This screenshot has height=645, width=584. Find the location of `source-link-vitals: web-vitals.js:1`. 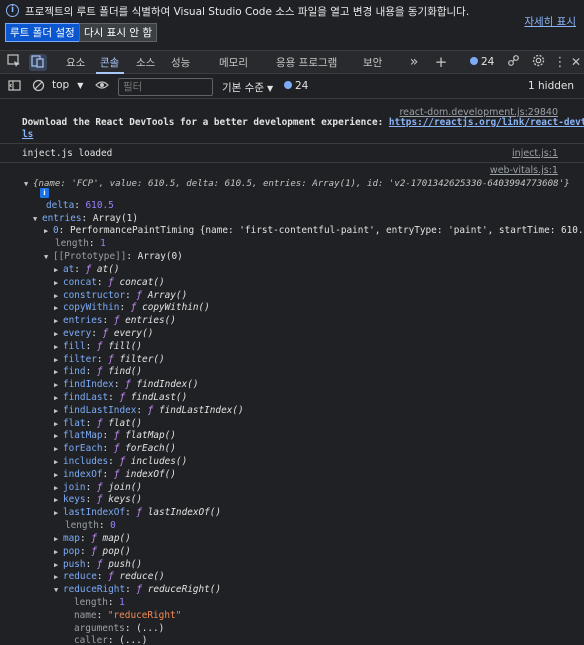

source-link-vitals: web-vitals.js:1 is located at coordinates (524, 170).